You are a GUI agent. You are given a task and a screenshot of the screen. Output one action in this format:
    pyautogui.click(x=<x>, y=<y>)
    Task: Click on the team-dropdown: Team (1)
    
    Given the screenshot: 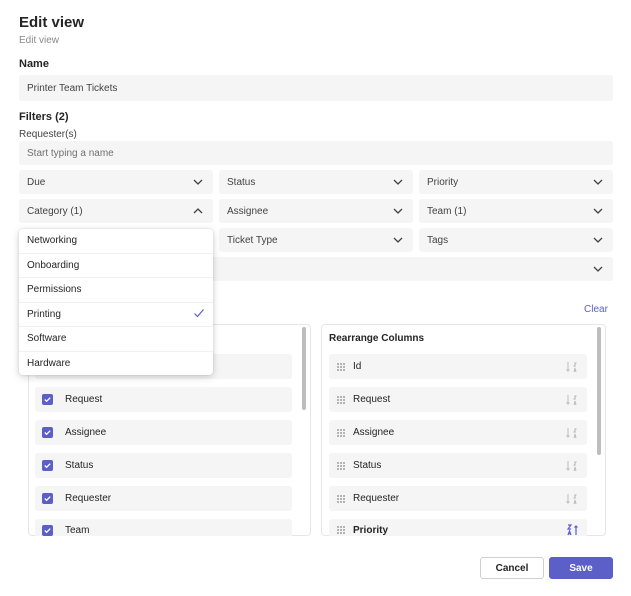 What is the action you would take?
    pyautogui.click(x=516, y=211)
    